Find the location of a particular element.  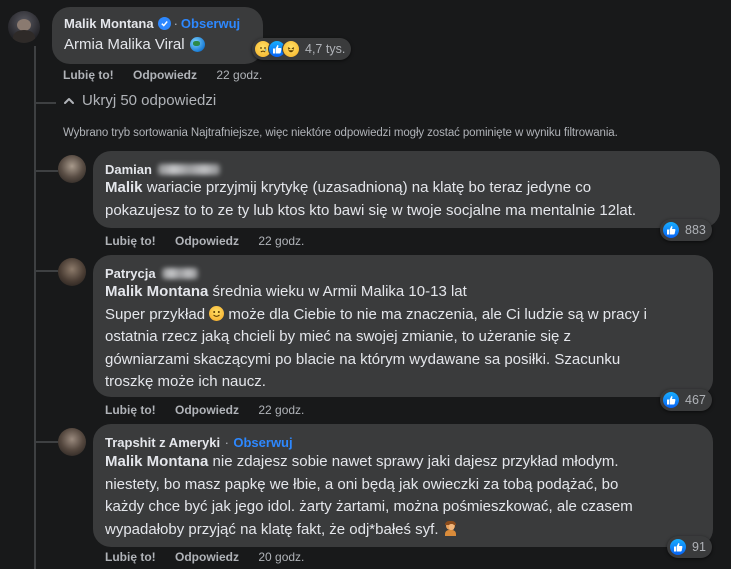

mention-link: Malik is located at coordinates (124, 187).